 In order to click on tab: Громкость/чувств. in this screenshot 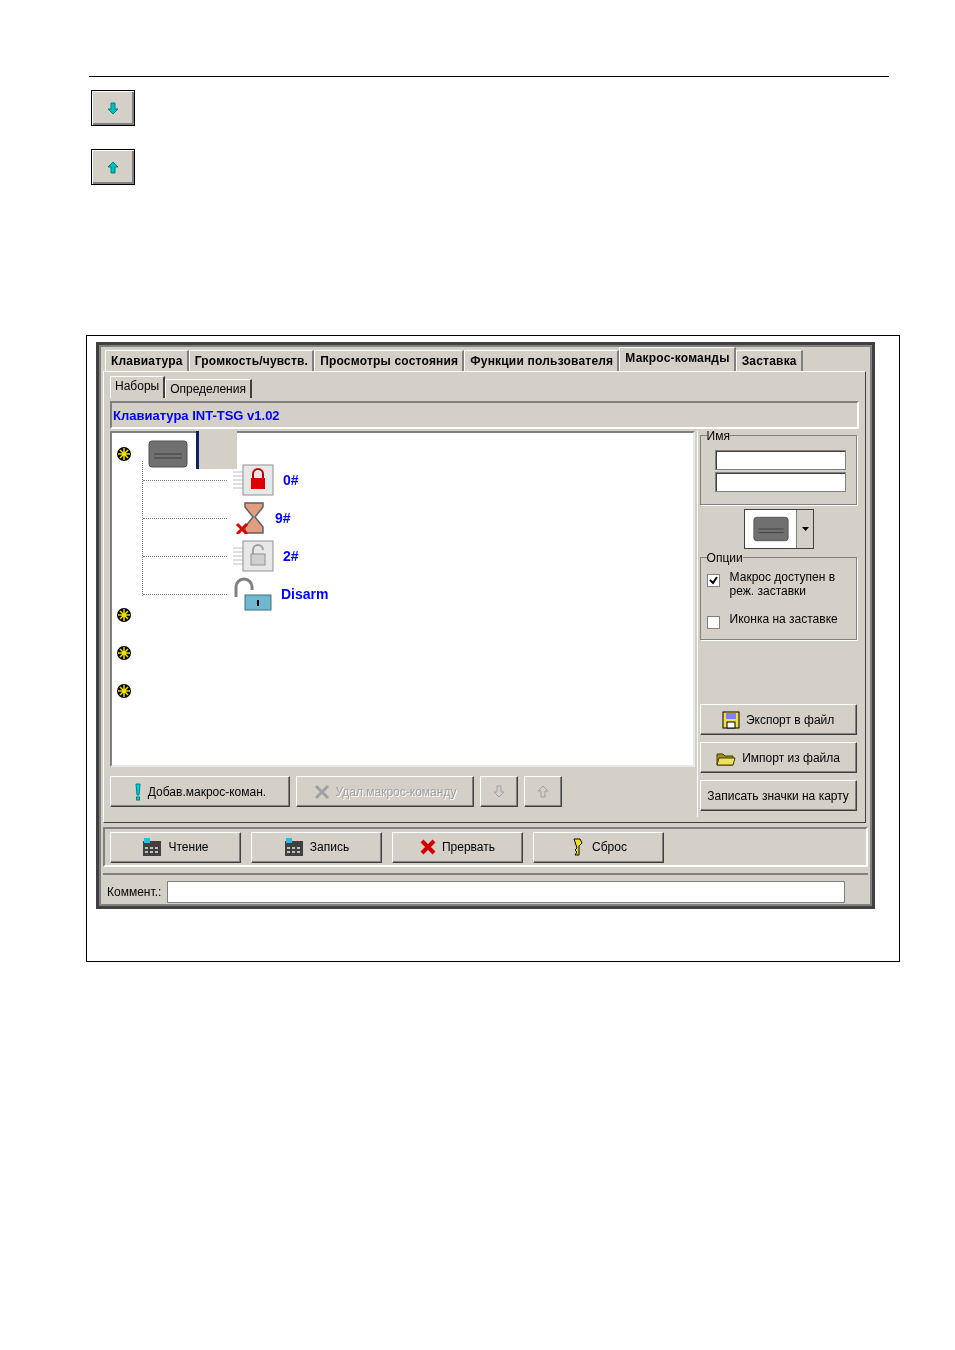, I will do `click(251, 360)`.